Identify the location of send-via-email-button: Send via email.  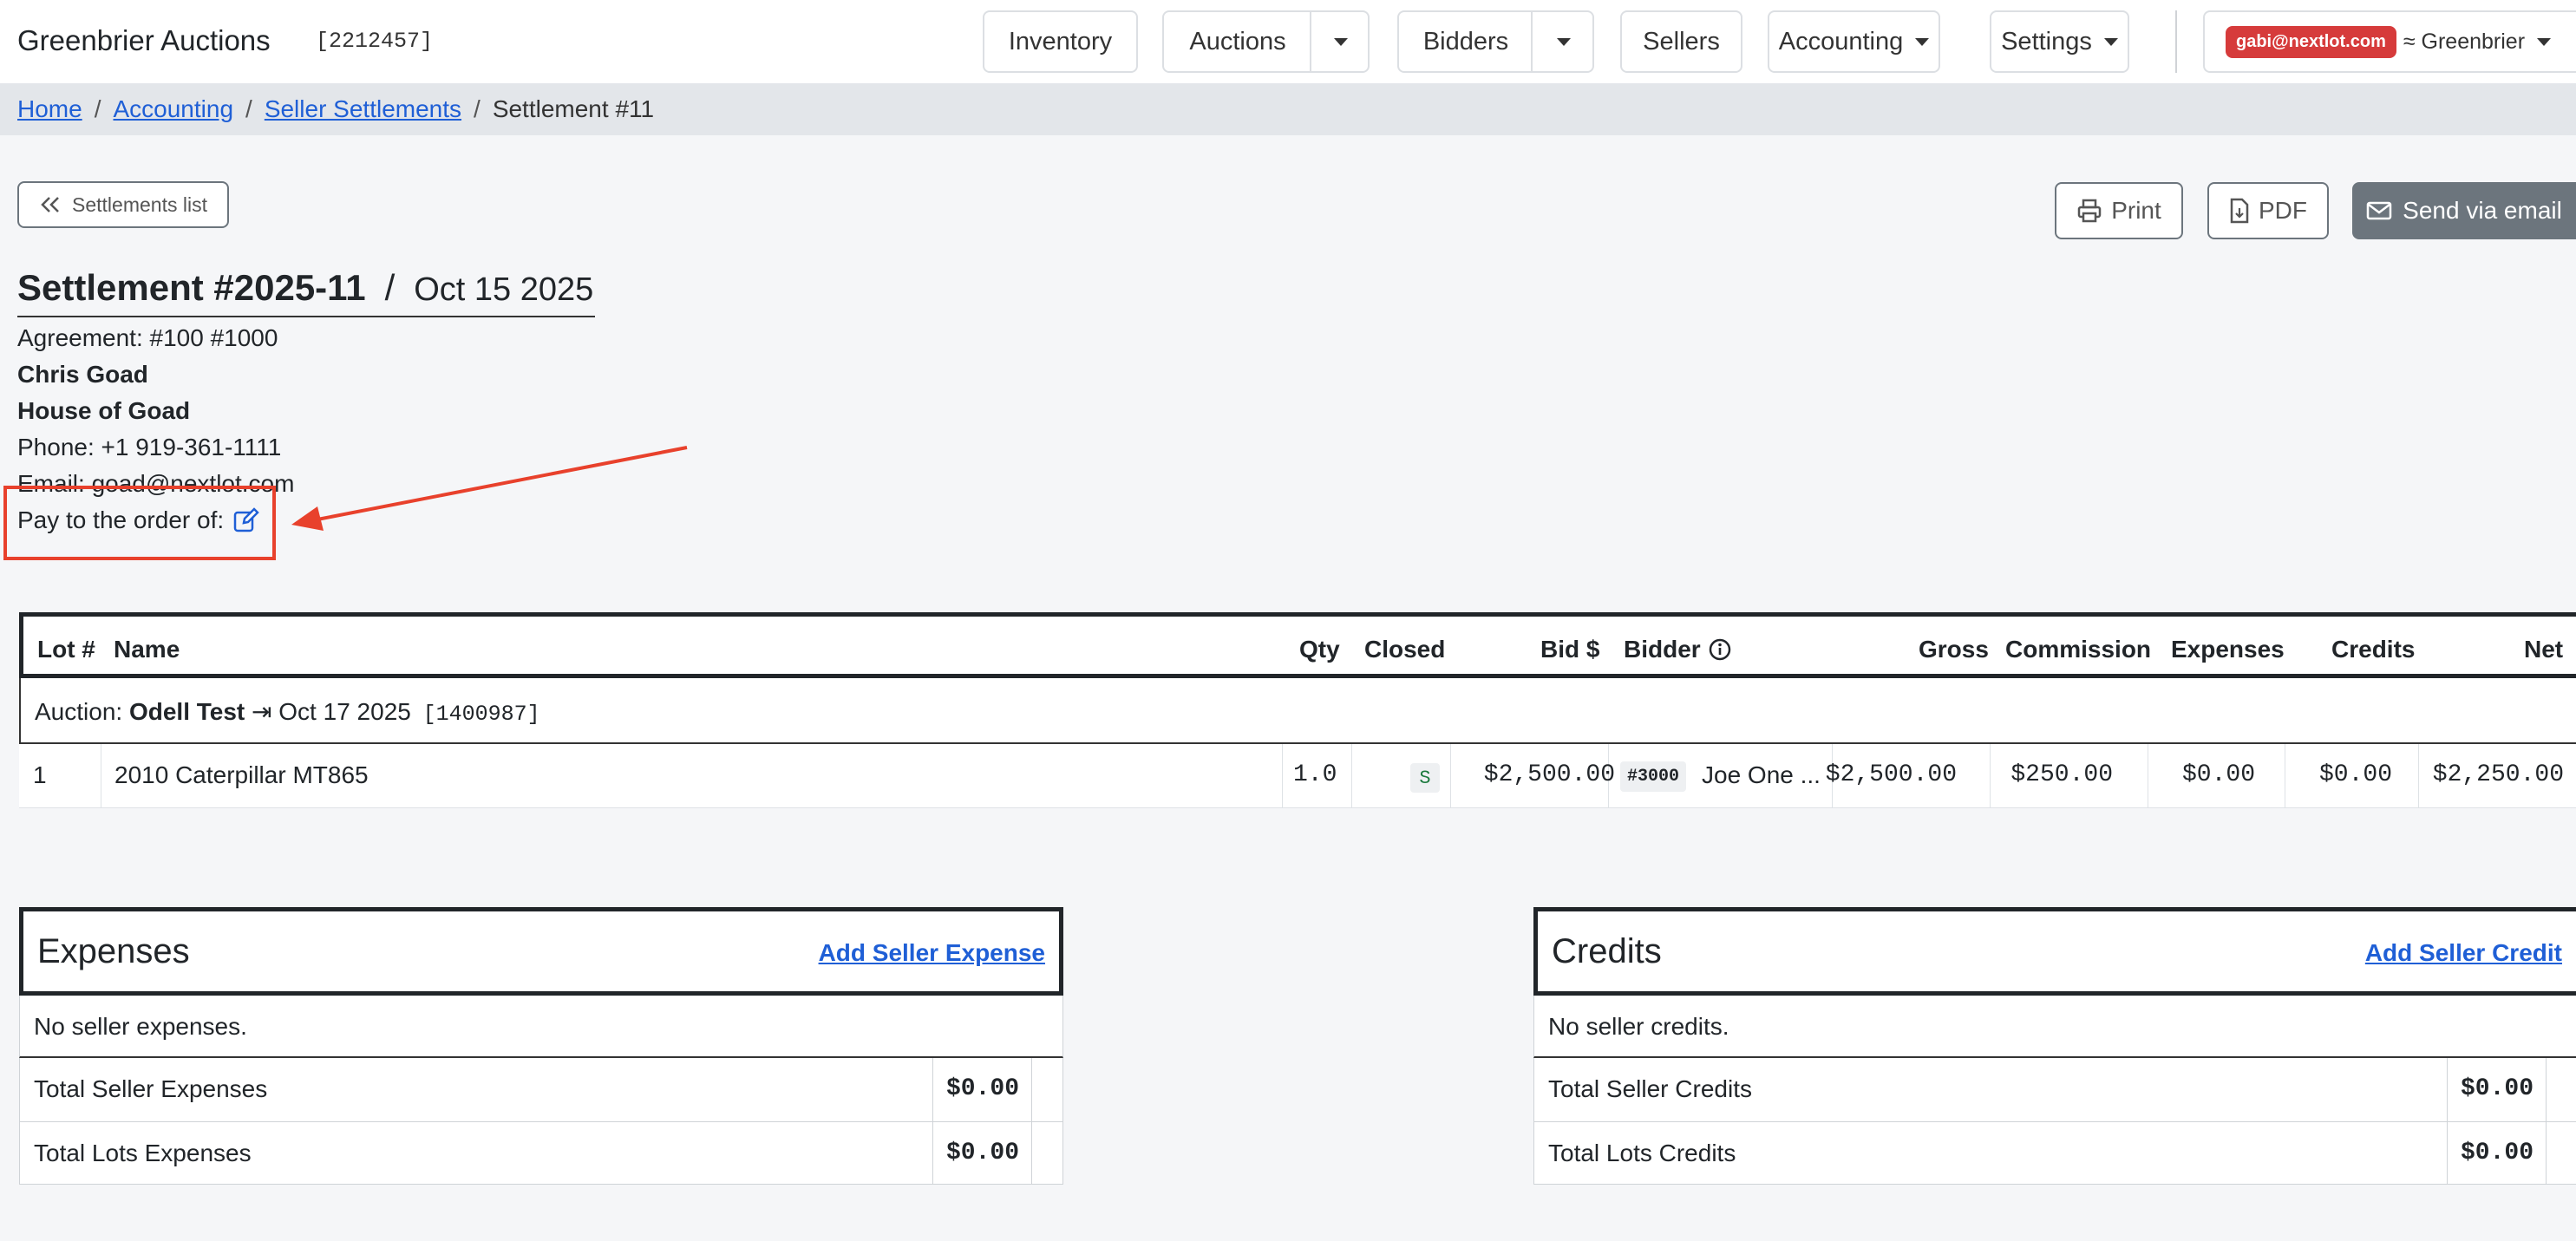
(2464, 210).